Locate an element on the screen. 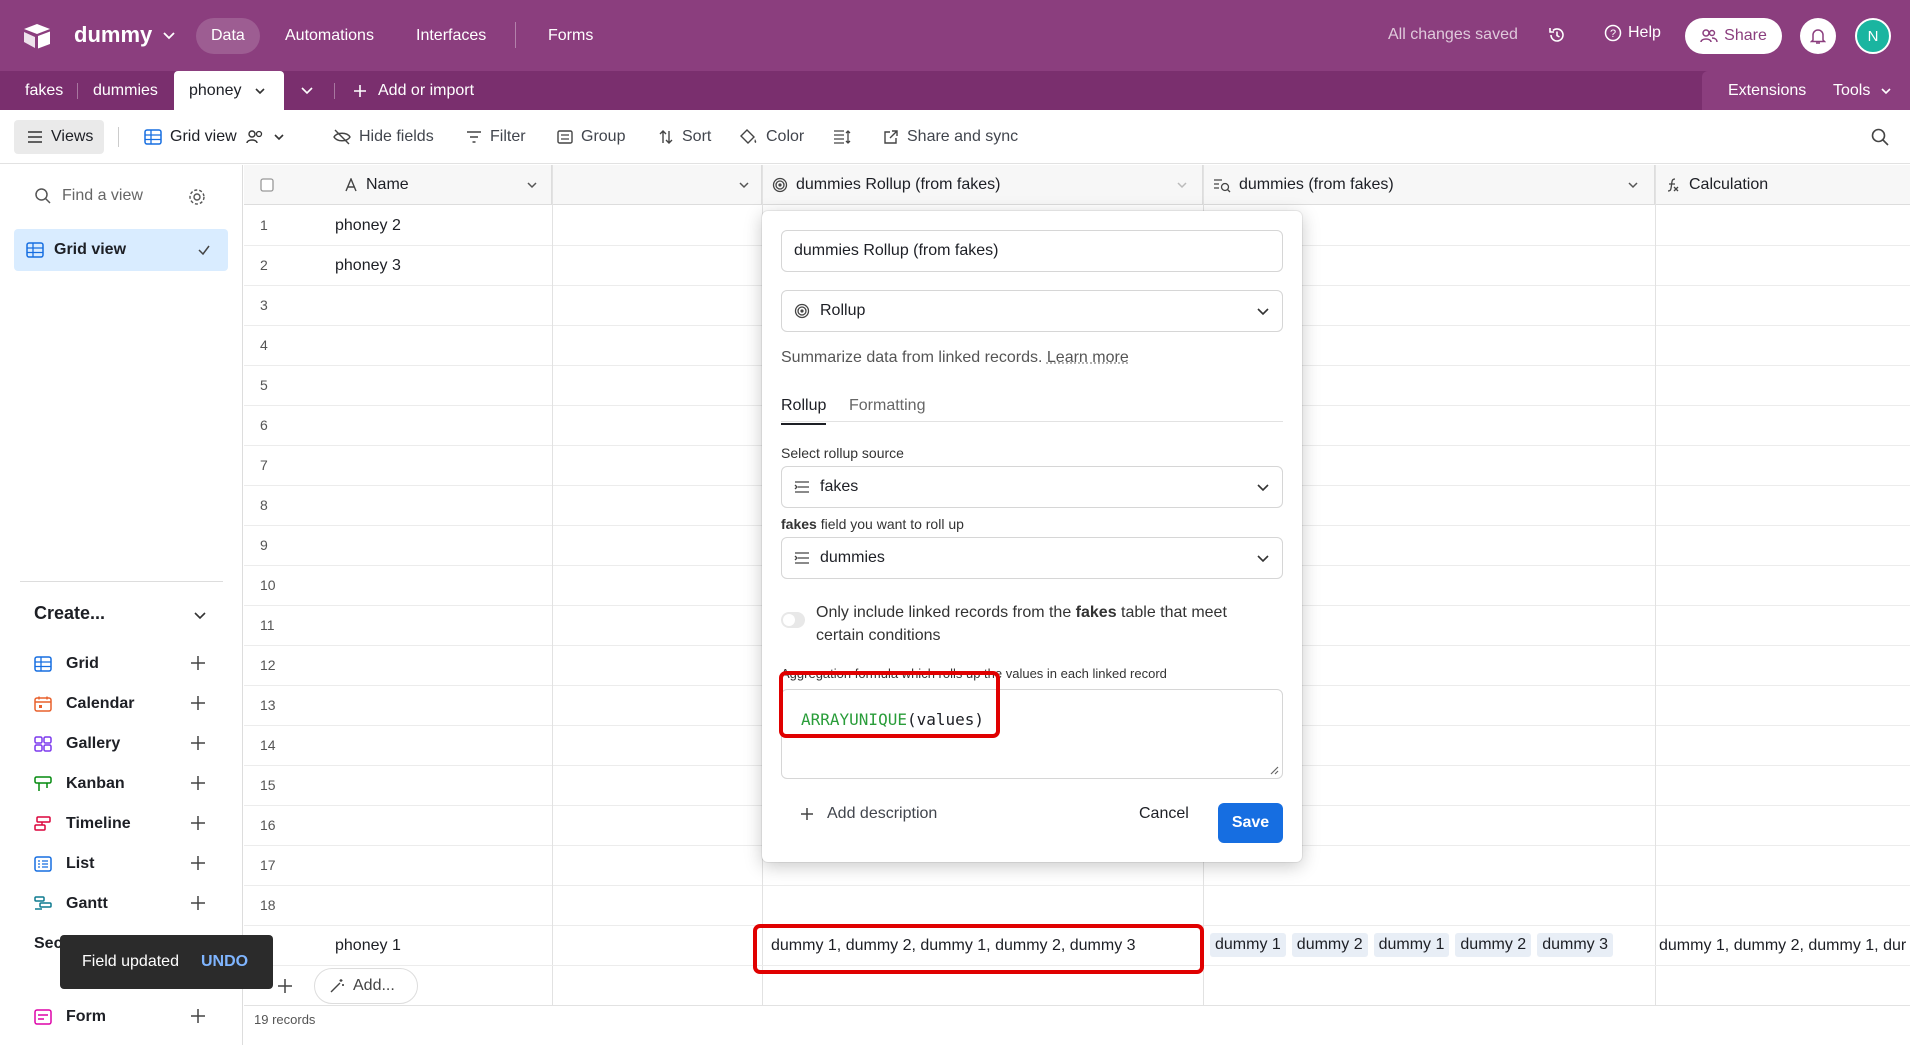  cell-lookup: dummy 1 dummy 2 dummy 1 dummy 2 dummy 3 is located at coordinates (1414, 945).